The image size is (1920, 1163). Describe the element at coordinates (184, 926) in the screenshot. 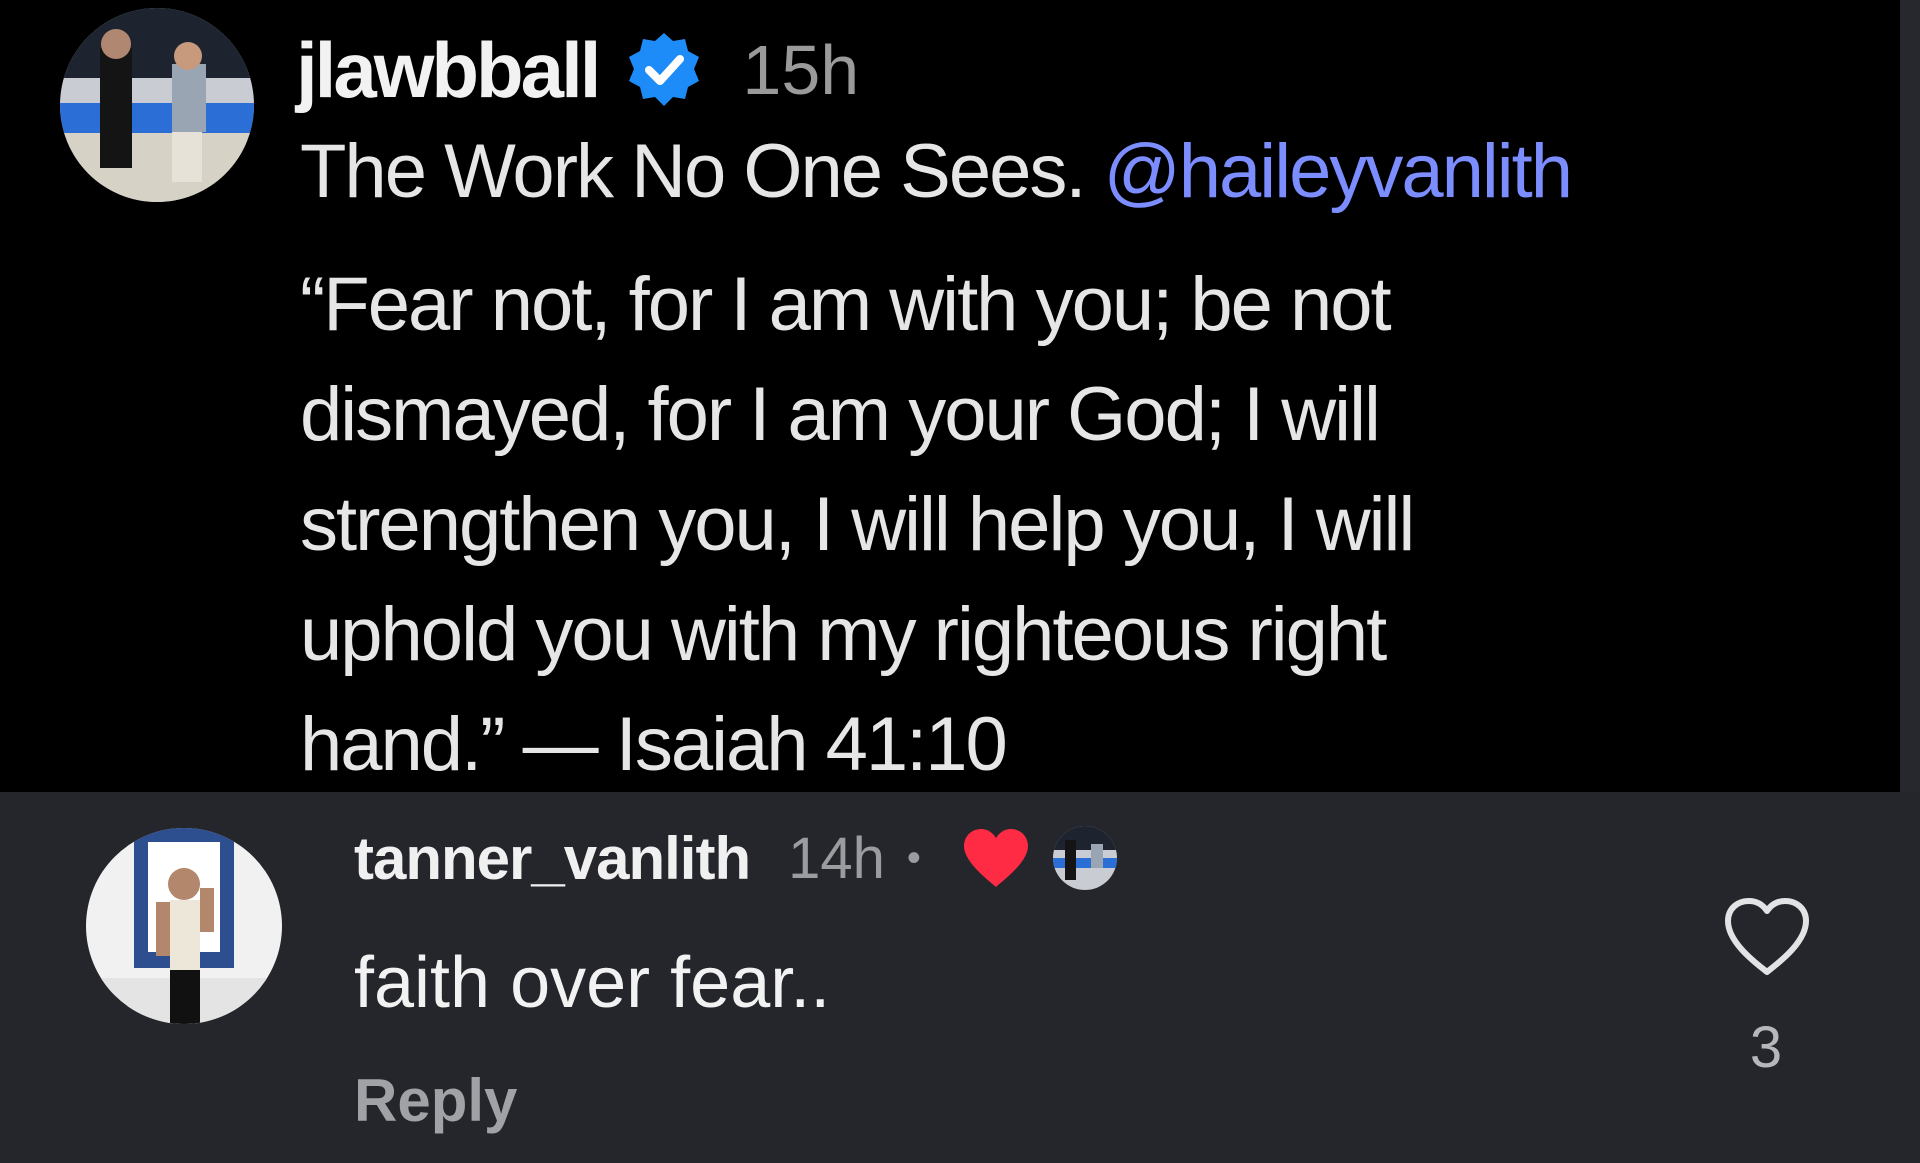

I see `commenter-avatar` at that location.